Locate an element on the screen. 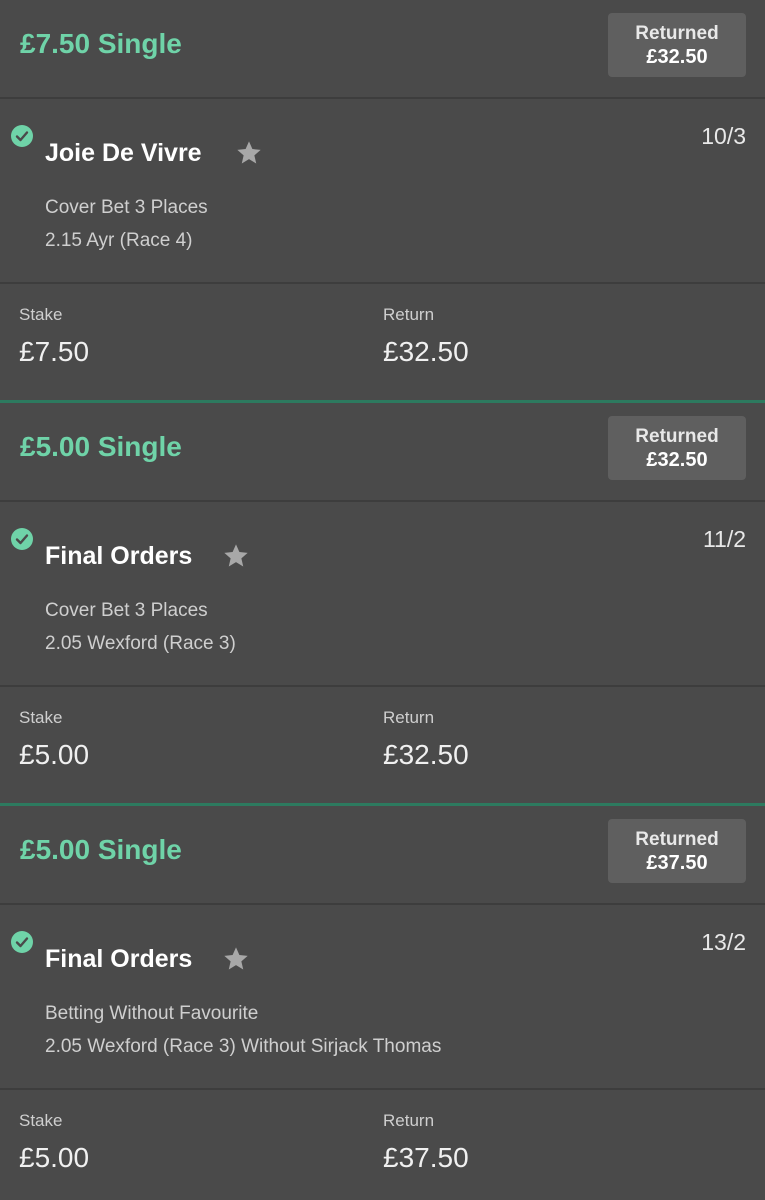 The height and width of the screenshot is (1200, 765). market-name: Betting Without Favourite is located at coordinates (152, 1013).